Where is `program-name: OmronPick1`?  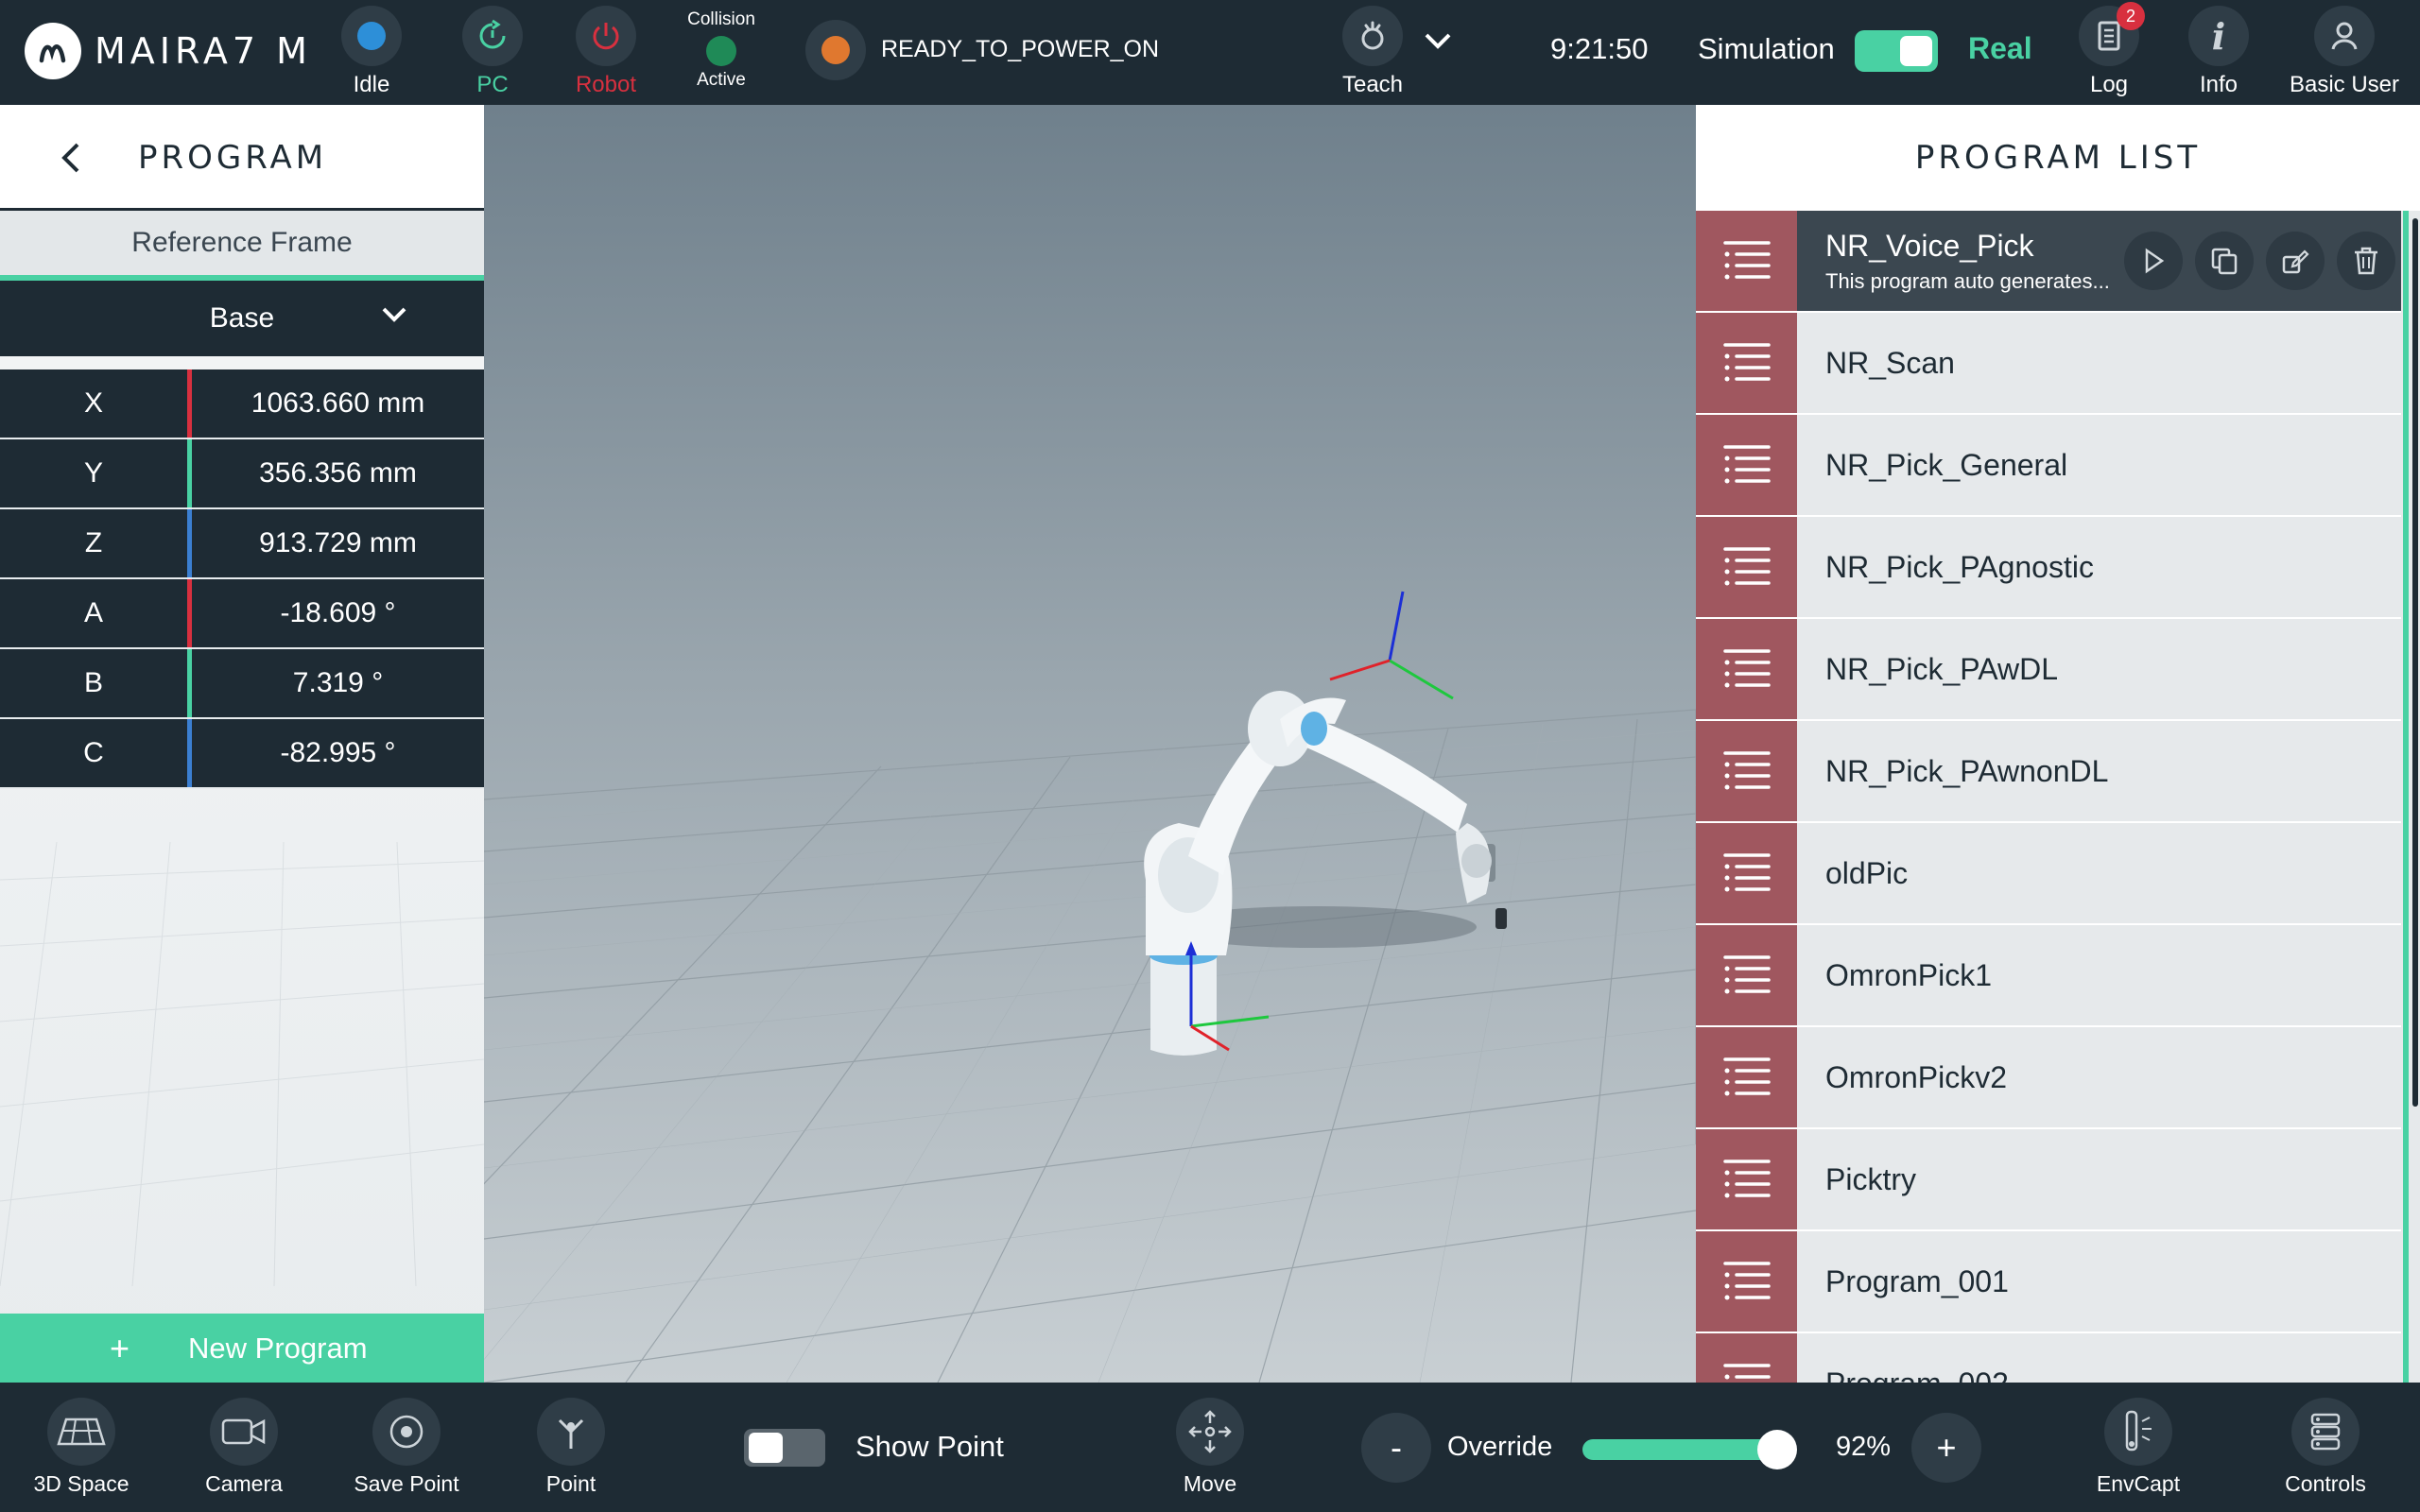
program-name: OmronPick1 is located at coordinates (1909, 974).